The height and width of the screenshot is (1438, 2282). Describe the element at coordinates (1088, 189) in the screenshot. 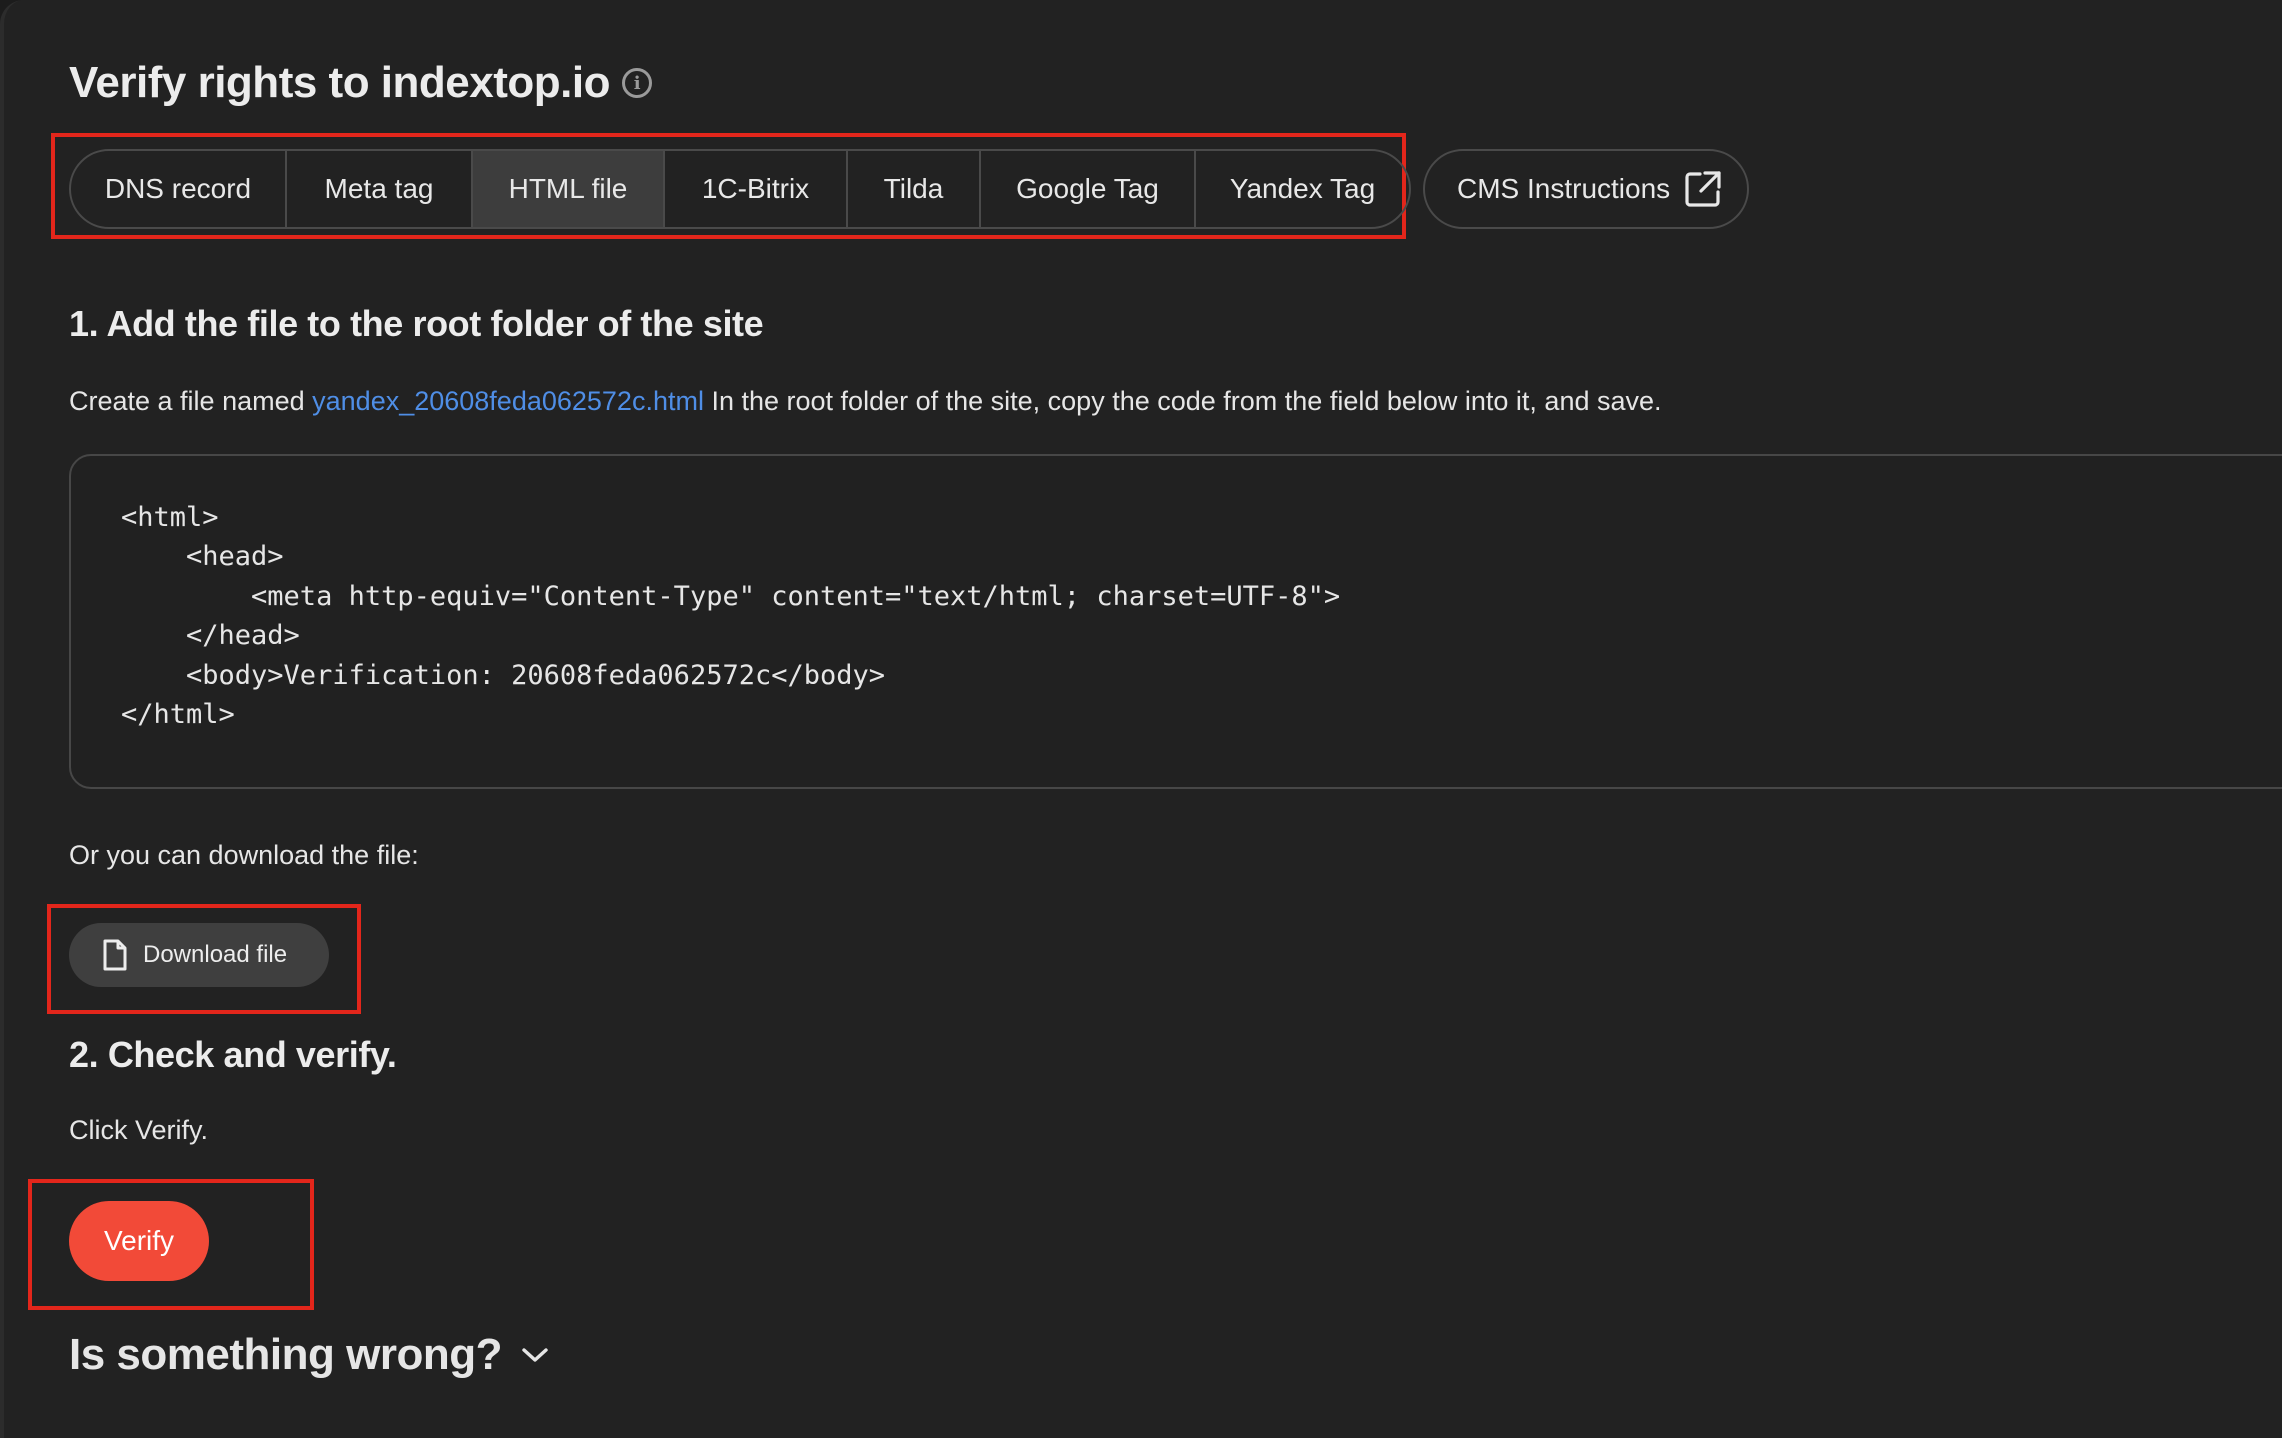

I see `tab-google-tag: Google Tag` at that location.